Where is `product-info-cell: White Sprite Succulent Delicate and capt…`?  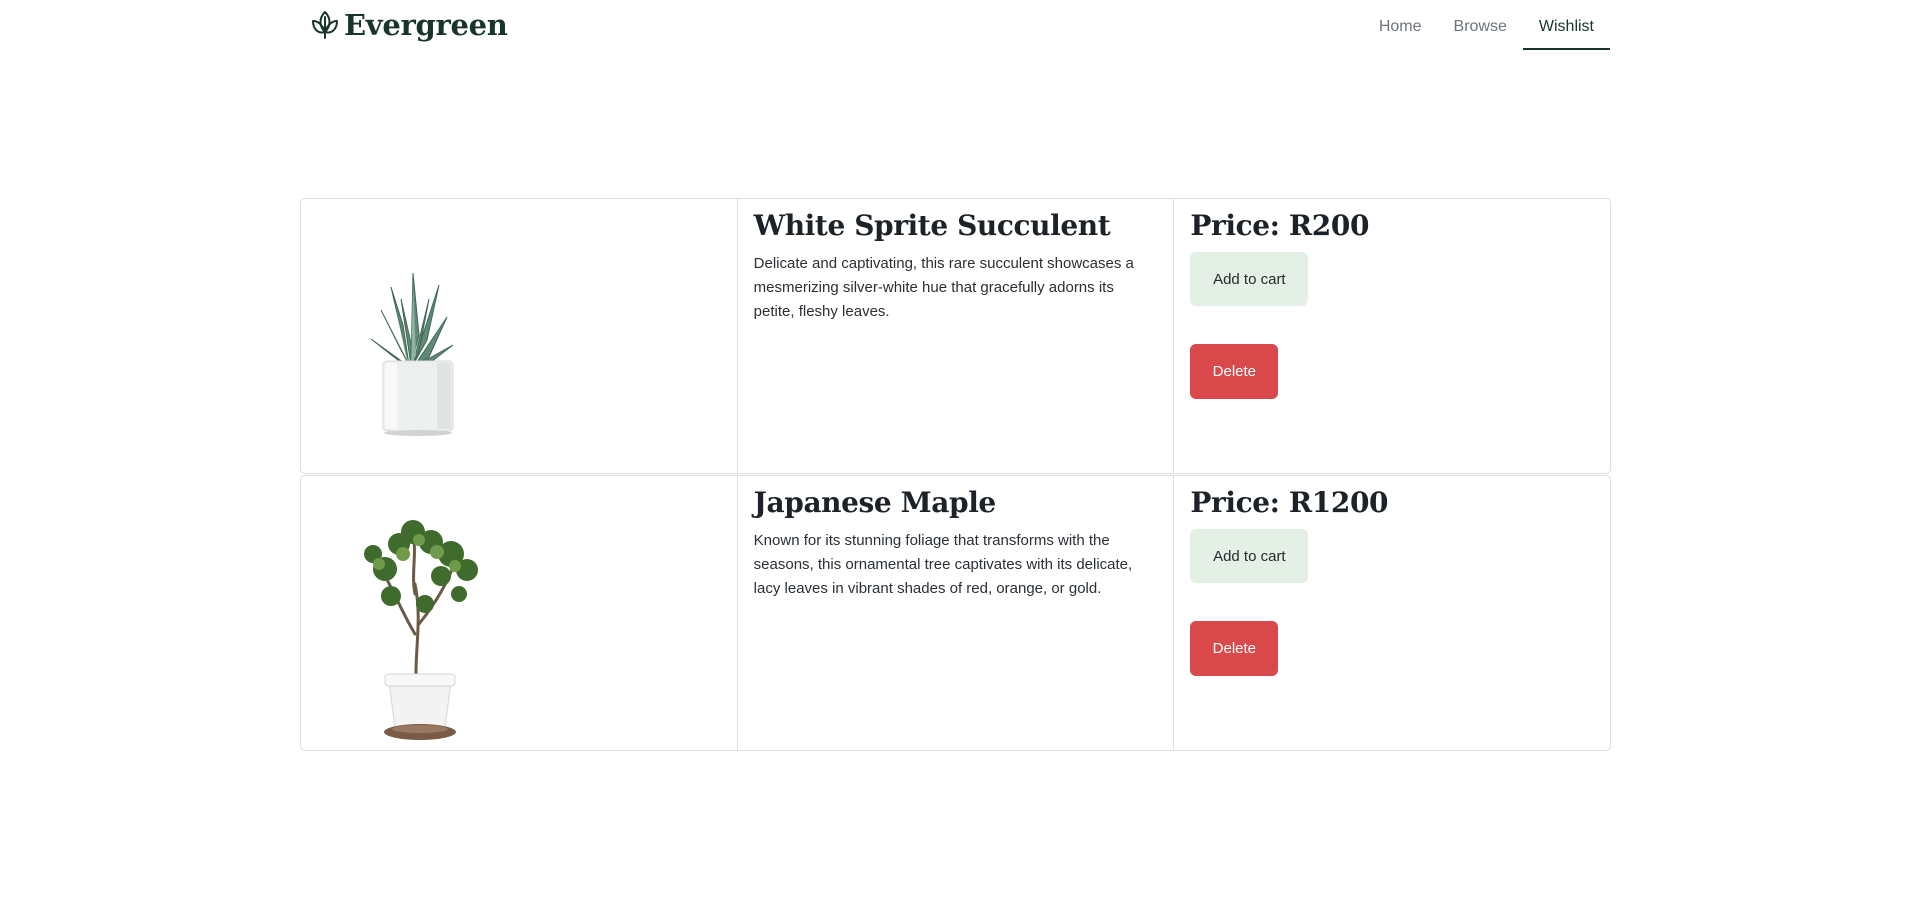
product-info-cell: White Sprite Succulent Delicate and capt… is located at coordinates (955, 336).